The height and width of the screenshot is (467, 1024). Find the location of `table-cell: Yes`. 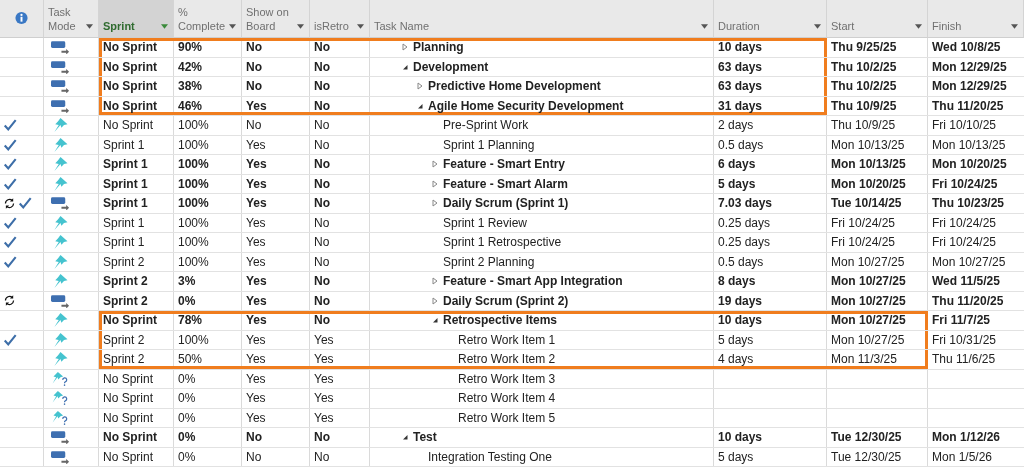

table-cell: Yes is located at coordinates (340, 359).